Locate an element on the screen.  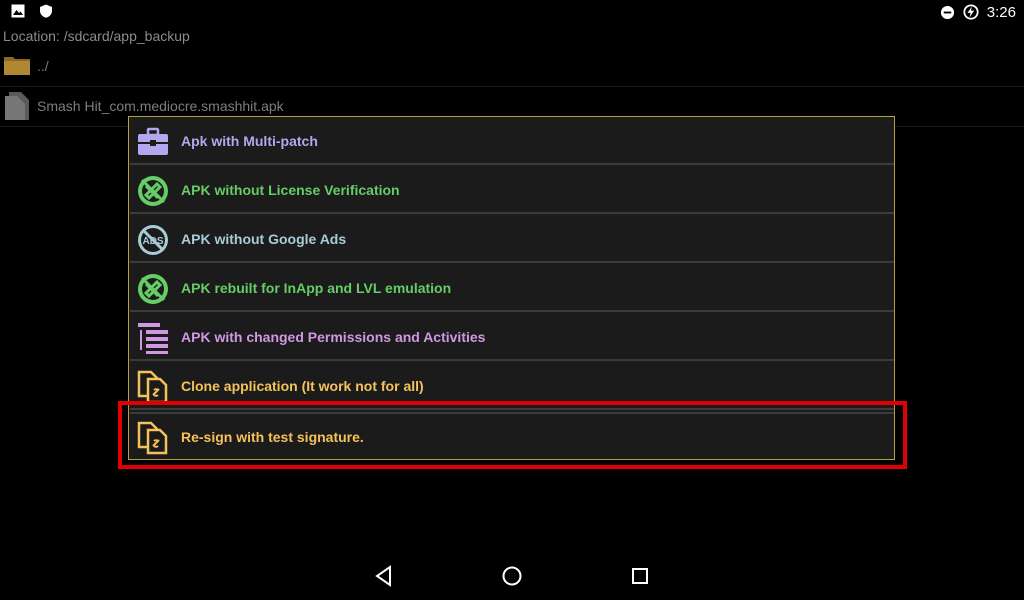
back-icon is located at coordinates (384, 576).